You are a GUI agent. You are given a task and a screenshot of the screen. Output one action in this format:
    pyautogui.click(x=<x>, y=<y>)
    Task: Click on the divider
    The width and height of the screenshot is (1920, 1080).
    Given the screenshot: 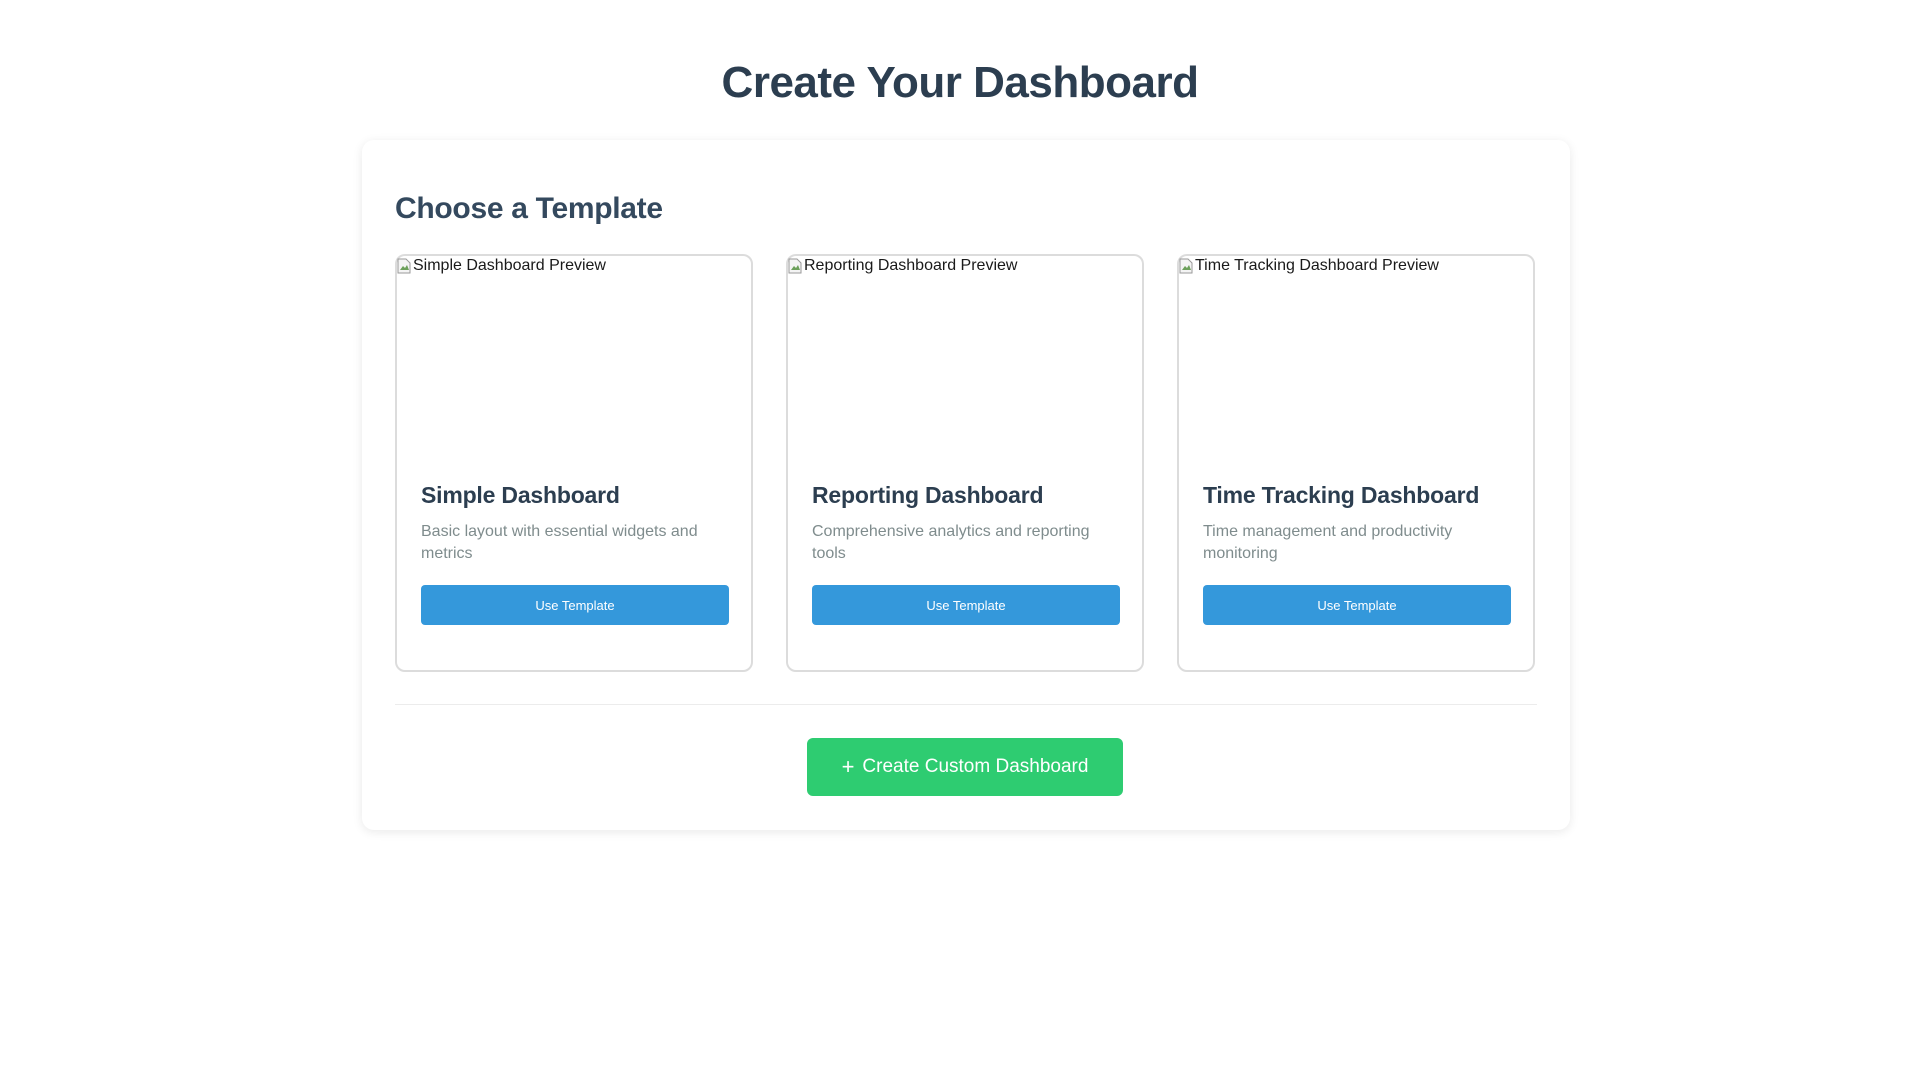 What is the action you would take?
    pyautogui.click(x=966, y=704)
    